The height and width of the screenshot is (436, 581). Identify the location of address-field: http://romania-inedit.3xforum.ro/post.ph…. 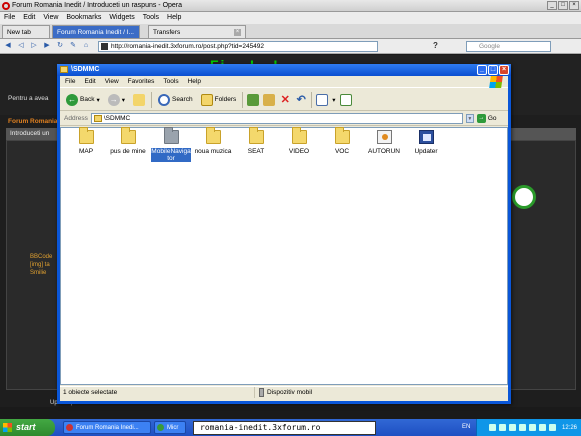
(238, 46).